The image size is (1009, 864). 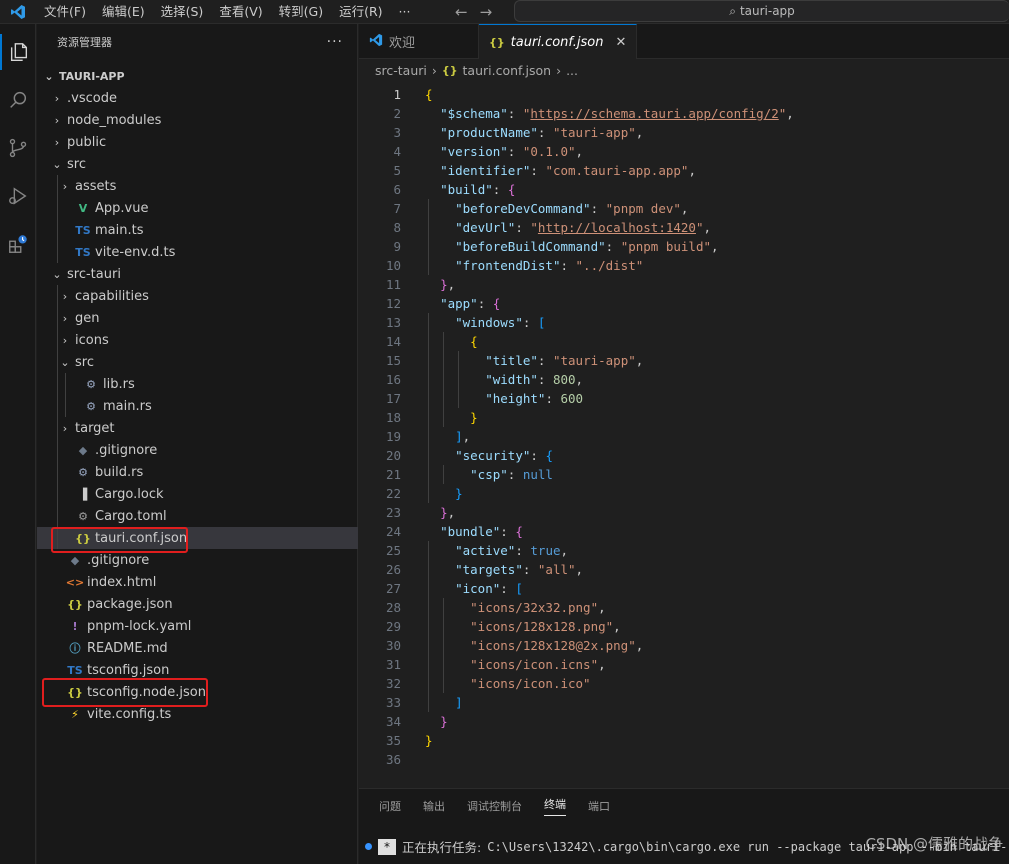 What do you see at coordinates (182, 12) in the screenshot?
I see `menu-item: 选择(S)` at bounding box center [182, 12].